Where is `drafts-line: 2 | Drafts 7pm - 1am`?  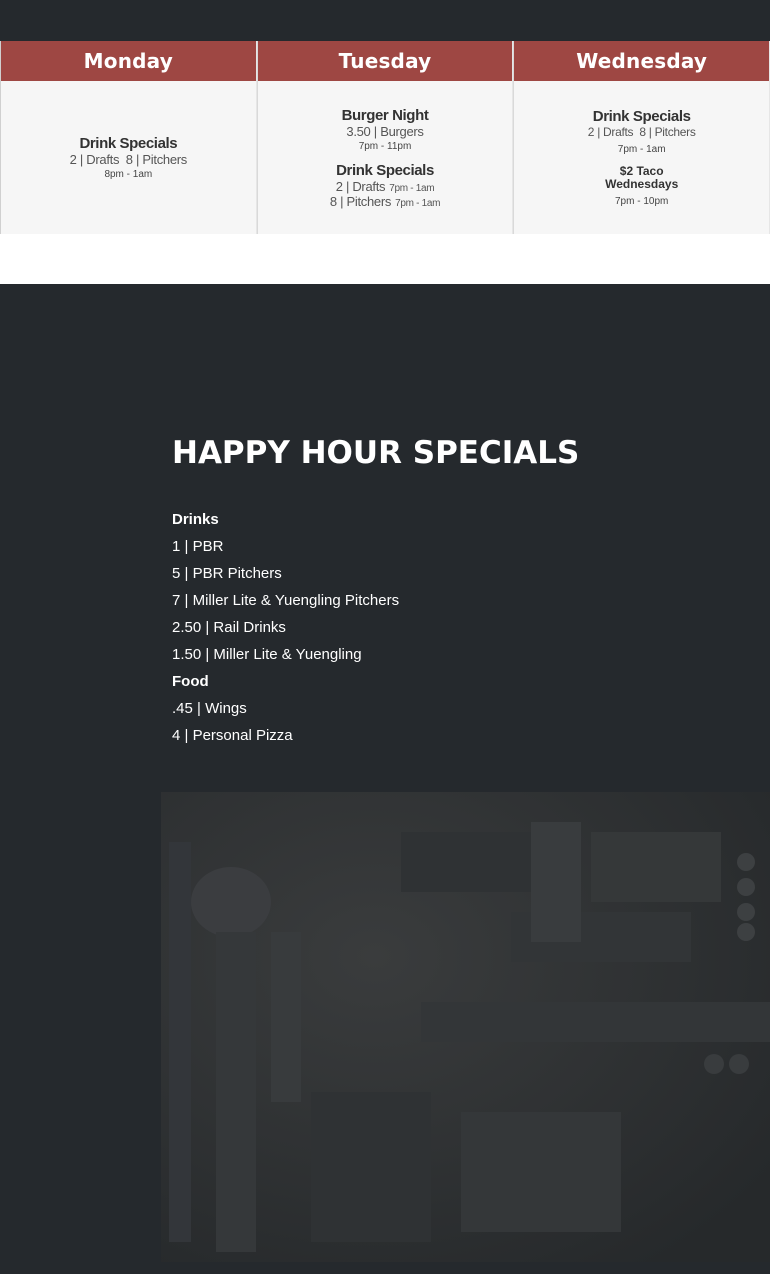 drafts-line: 2 | Drafts 7pm - 1am is located at coordinates (385, 186).